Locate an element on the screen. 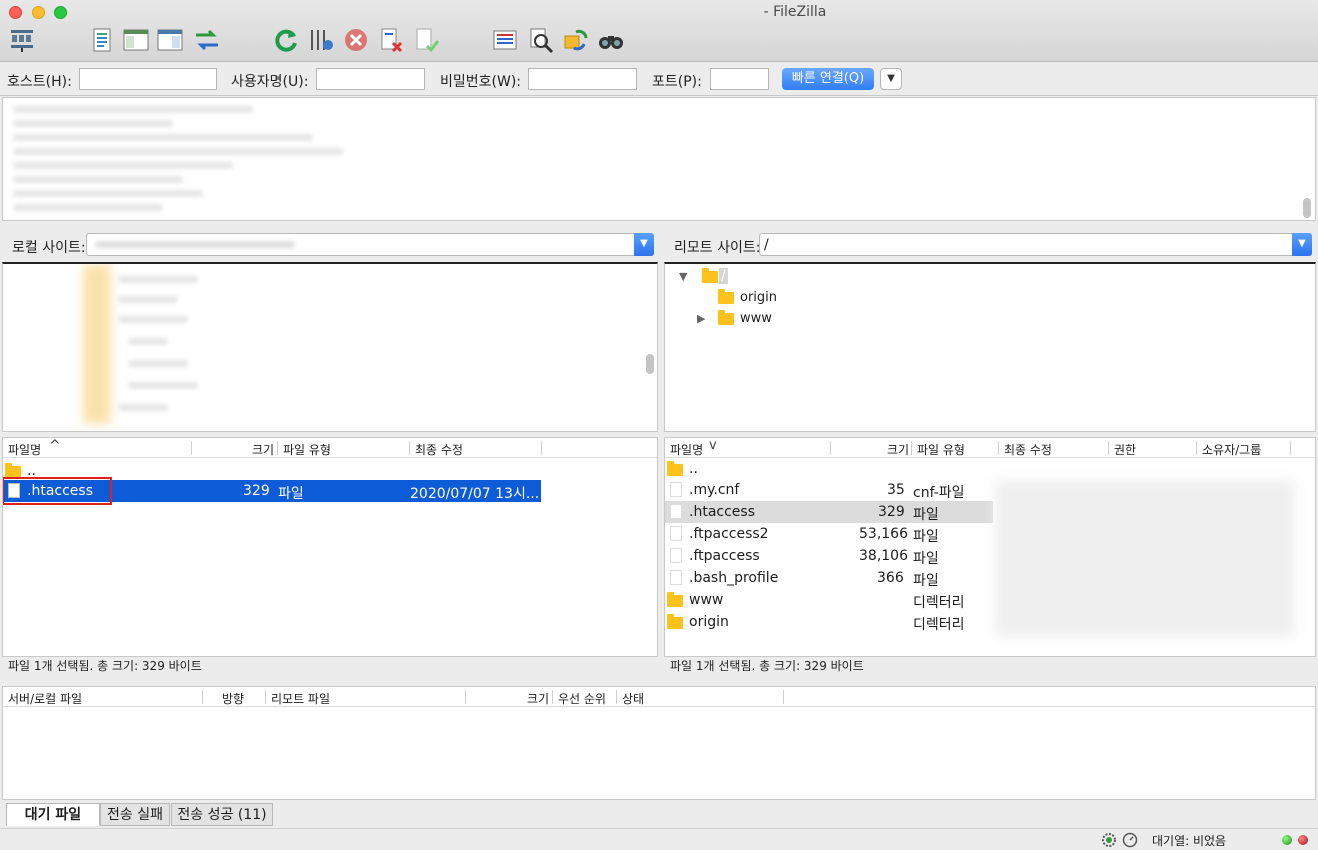 The height and width of the screenshot is (850, 1318). send-indicator-icon is located at coordinates (1287, 840).